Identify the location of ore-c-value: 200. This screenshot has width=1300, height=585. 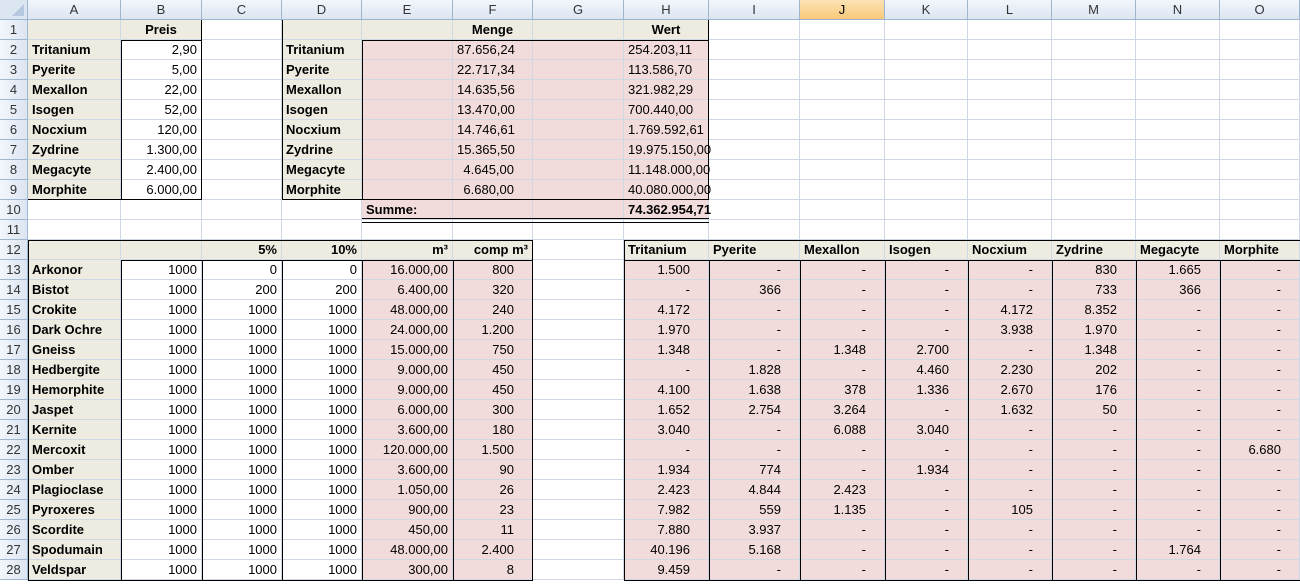
(242, 290).